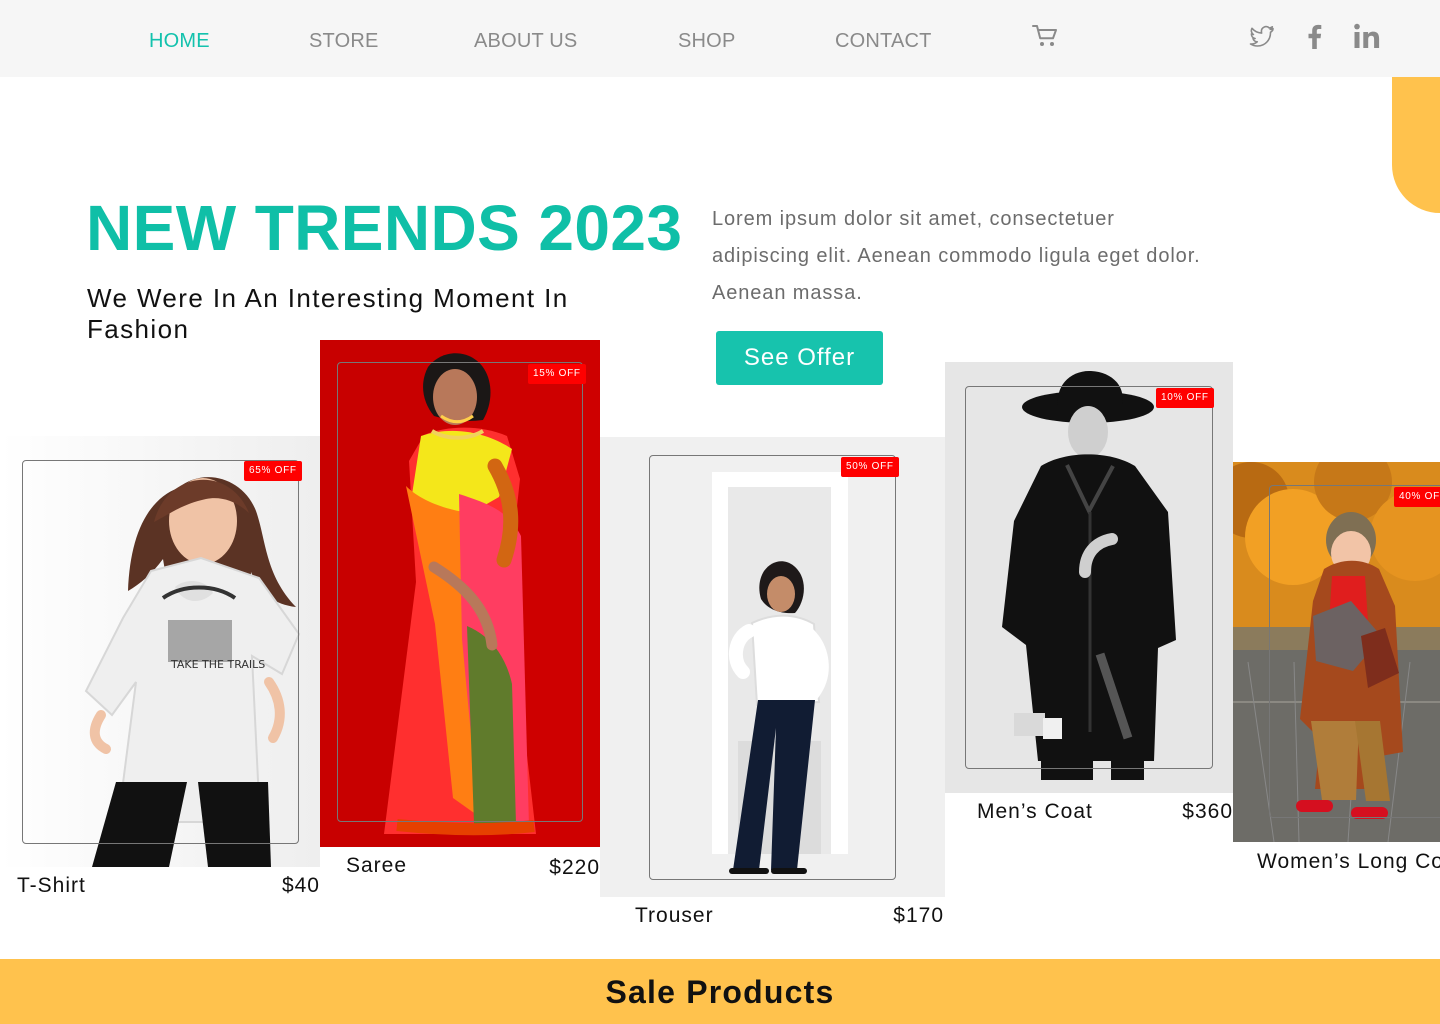 The height and width of the screenshot is (1024, 1440). Describe the element at coordinates (1045, 36) in the screenshot. I see `cart-icon` at that location.